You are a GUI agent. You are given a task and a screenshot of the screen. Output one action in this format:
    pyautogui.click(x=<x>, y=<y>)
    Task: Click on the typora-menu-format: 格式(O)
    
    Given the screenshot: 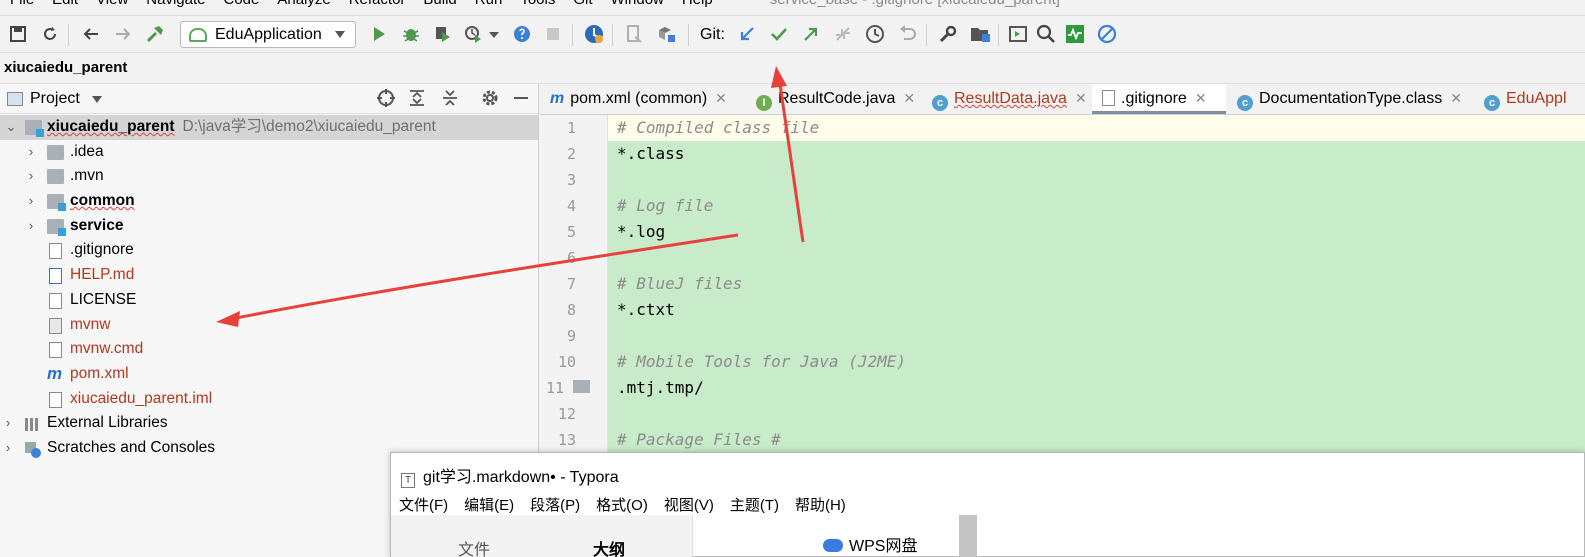 What is the action you would take?
    pyautogui.click(x=622, y=504)
    